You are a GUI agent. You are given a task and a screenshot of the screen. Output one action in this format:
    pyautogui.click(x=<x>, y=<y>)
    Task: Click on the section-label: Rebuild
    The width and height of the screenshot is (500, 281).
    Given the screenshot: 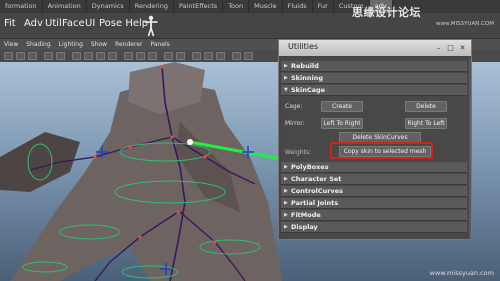 What is the action you would take?
    pyautogui.click(x=305, y=66)
    